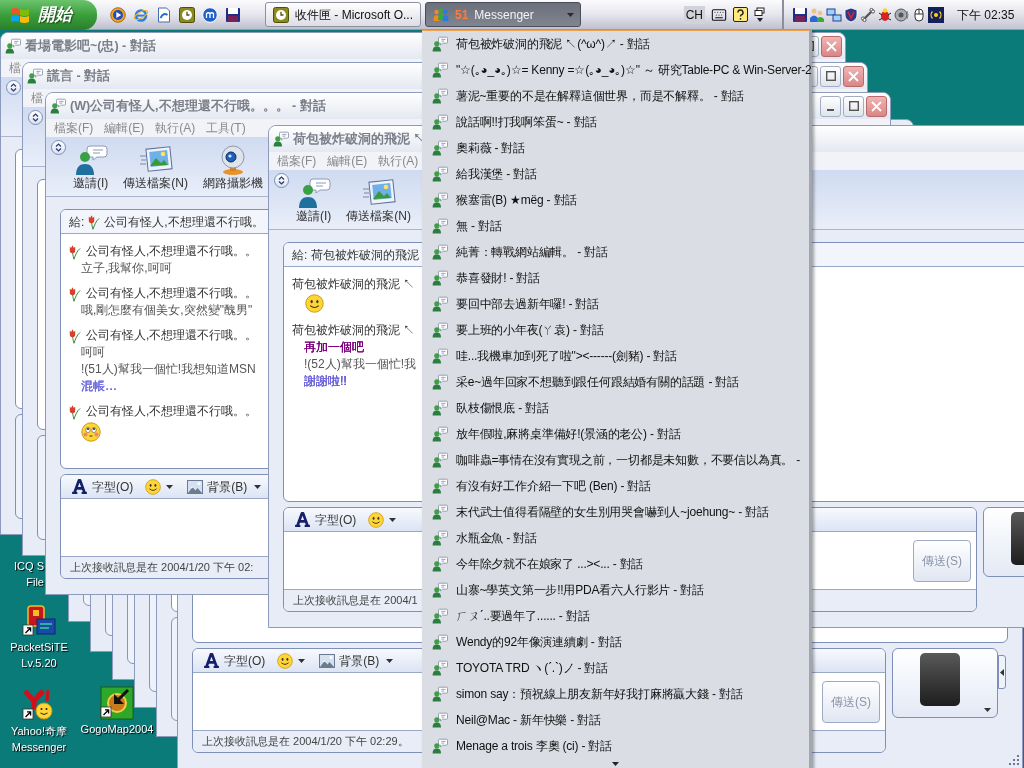 The width and height of the screenshot is (1024, 768). Describe the element at coordinates (885, 14) in the screenshot. I see `bug-icon` at that location.